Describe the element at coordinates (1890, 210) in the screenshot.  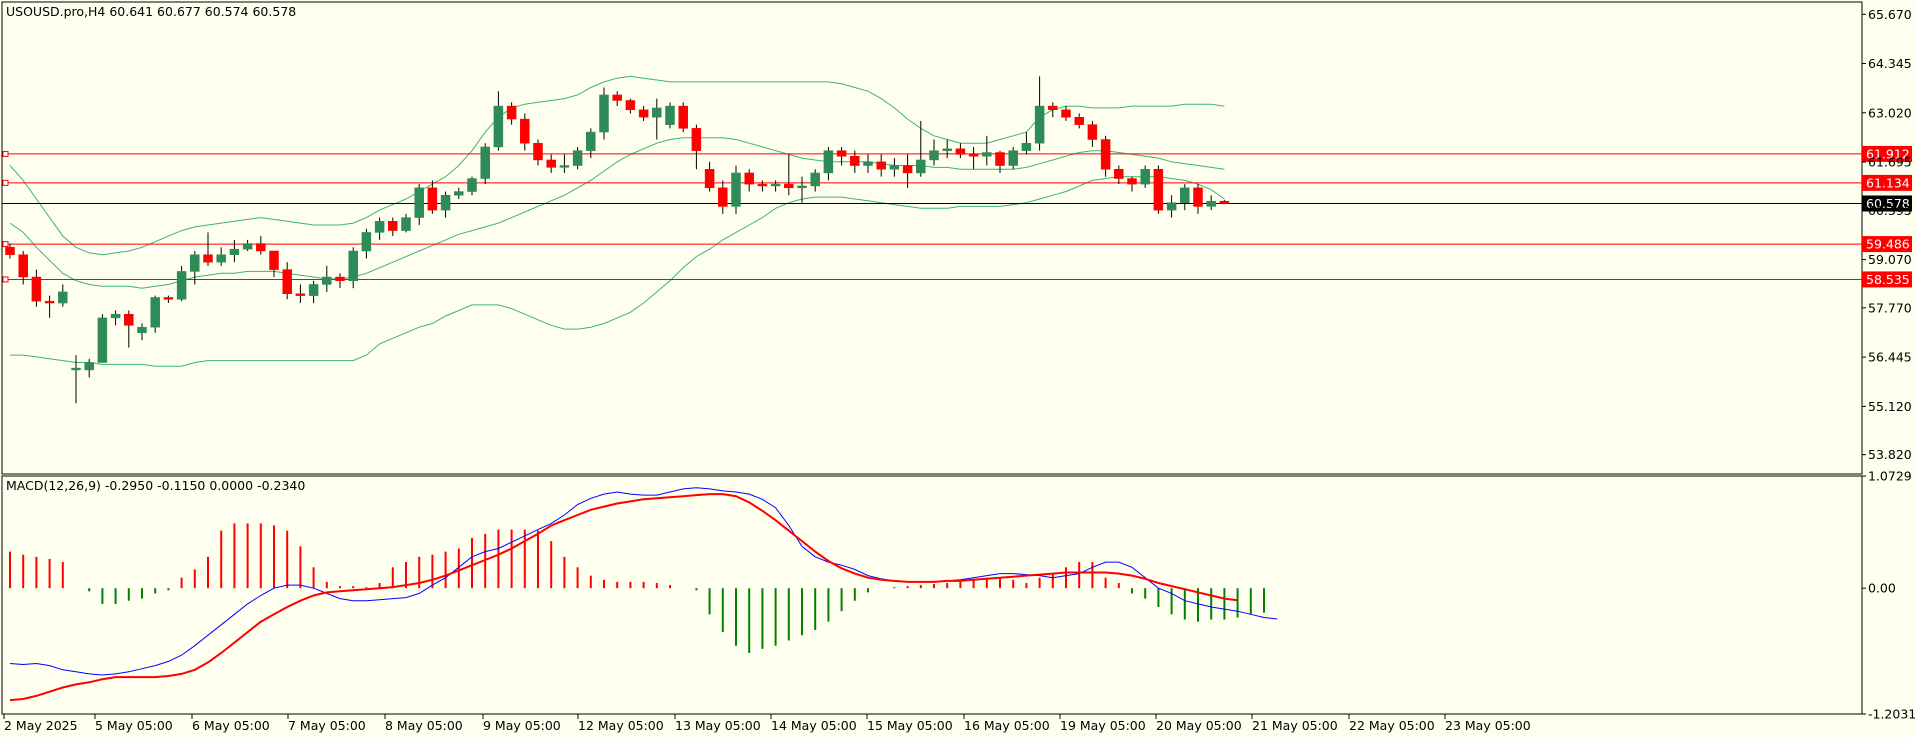
I see `price-tick-label: 60.395` at that location.